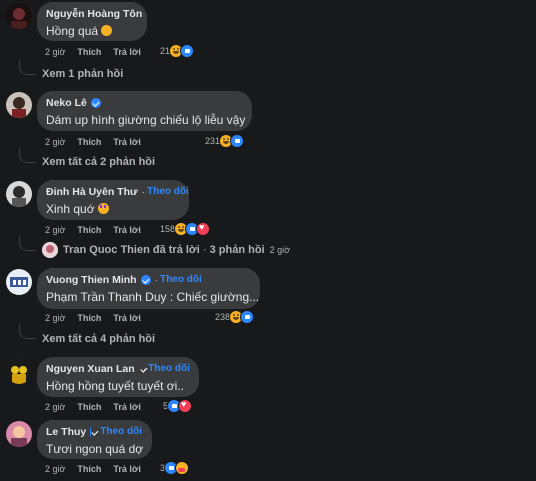 The image size is (536, 481). What do you see at coordinates (213, 141) in the screenshot?
I see `reaction-count: 231` at bounding box center [213, 141].